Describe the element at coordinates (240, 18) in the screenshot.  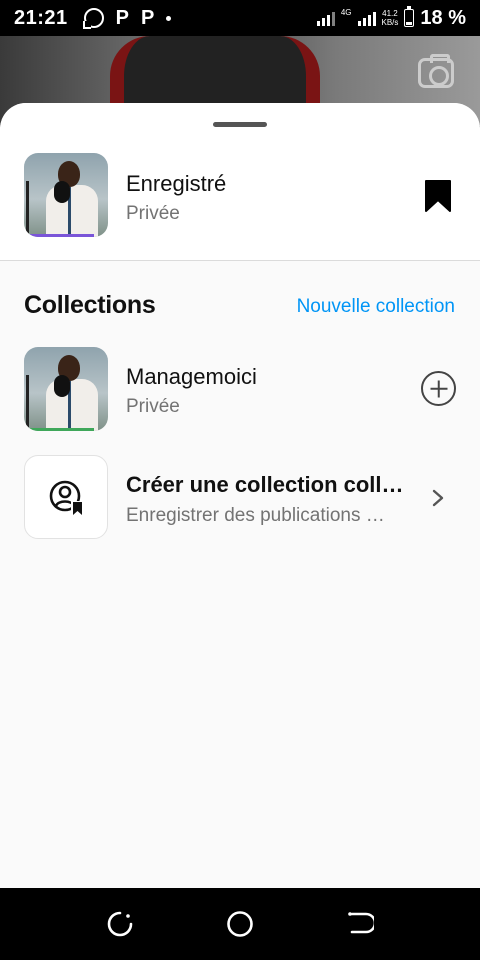
I see `status-bar: 21:21 P P 4G 41.2 KB/s 18 %` at that location.